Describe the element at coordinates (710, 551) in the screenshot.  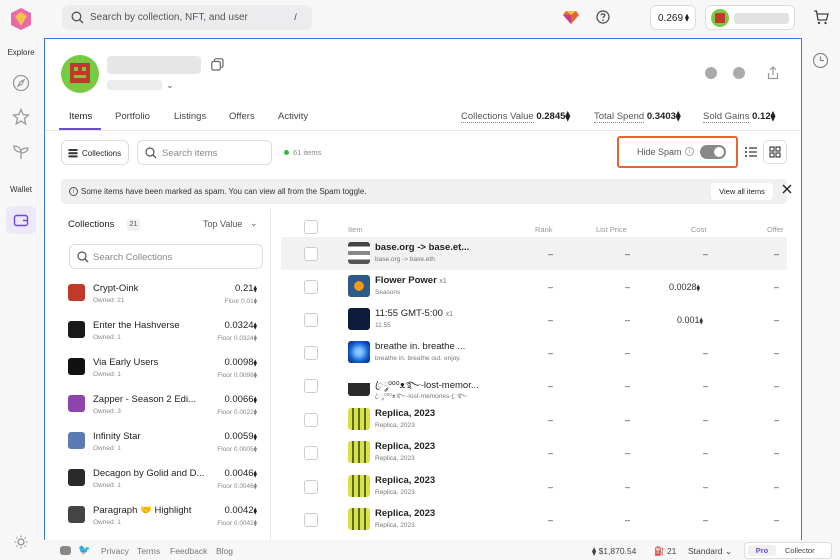
I see `gas-mode-select: Standard ⌄` at that location.